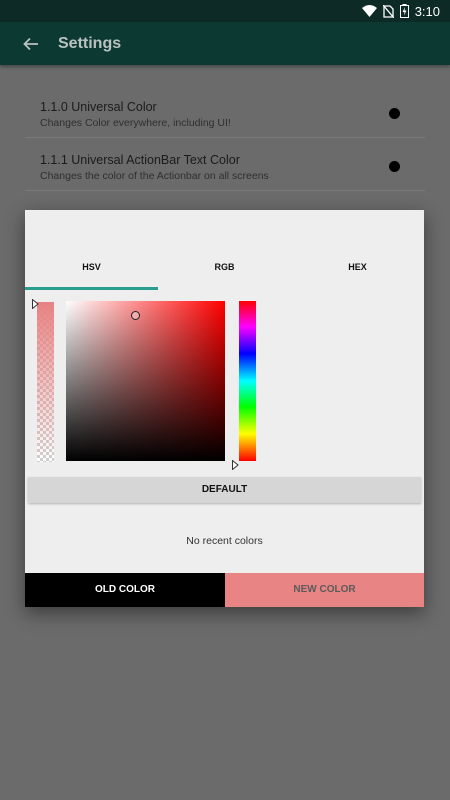 The width and height of the screenshot is (450, 800). I want to click on new-color-button: NEW COLOR, so click(324, 590).